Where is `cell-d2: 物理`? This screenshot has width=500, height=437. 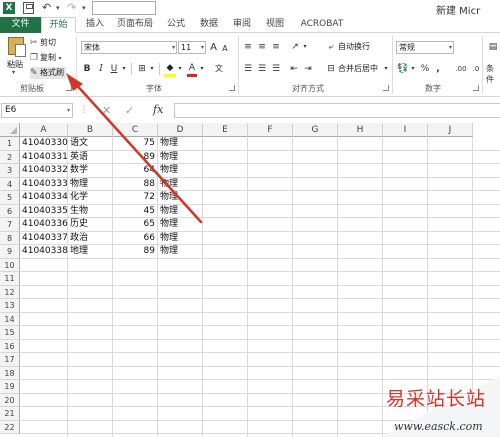
cell-d2: 物理 is located at coordinates (180, 157).